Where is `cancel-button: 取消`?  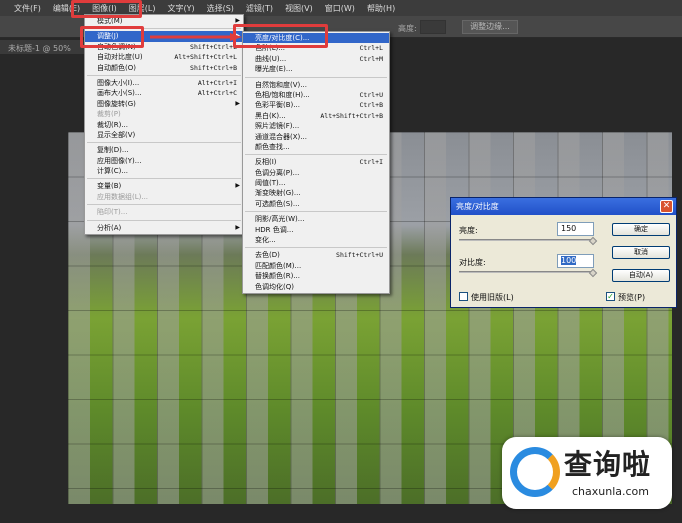
cancel-button: 取消 is located at coordinates (641, 252).